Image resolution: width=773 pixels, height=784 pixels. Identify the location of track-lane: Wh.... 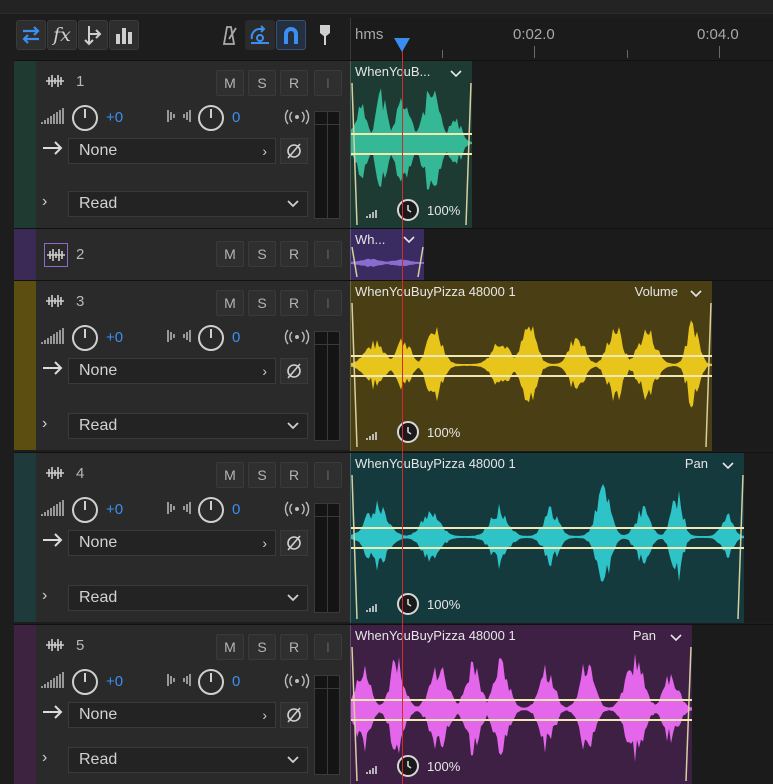
(561, 254).